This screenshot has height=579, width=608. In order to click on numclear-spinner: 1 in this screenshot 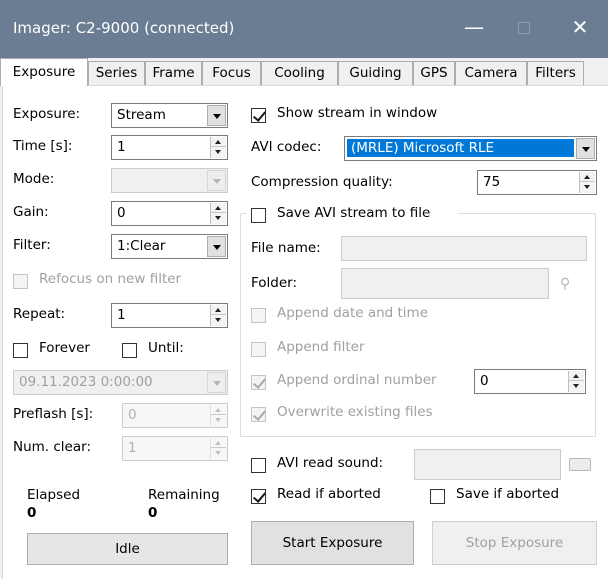, I will do `click(175, 448)`.